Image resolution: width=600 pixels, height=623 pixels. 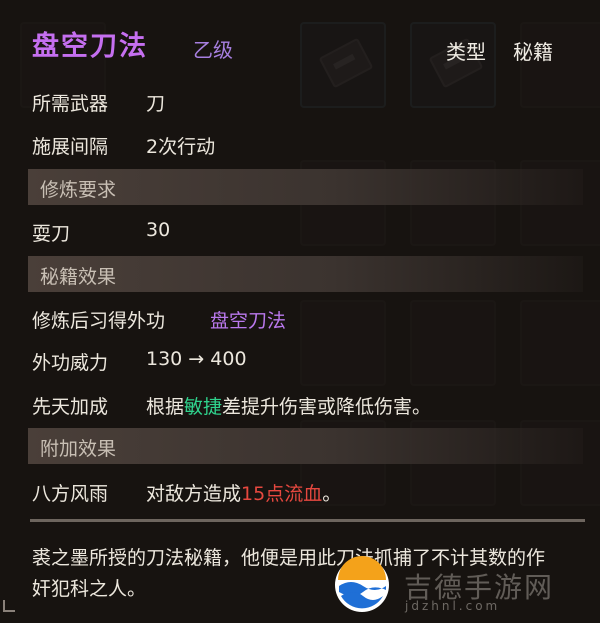 I want to click on info-value: 刀, so click(x=156, y=104).